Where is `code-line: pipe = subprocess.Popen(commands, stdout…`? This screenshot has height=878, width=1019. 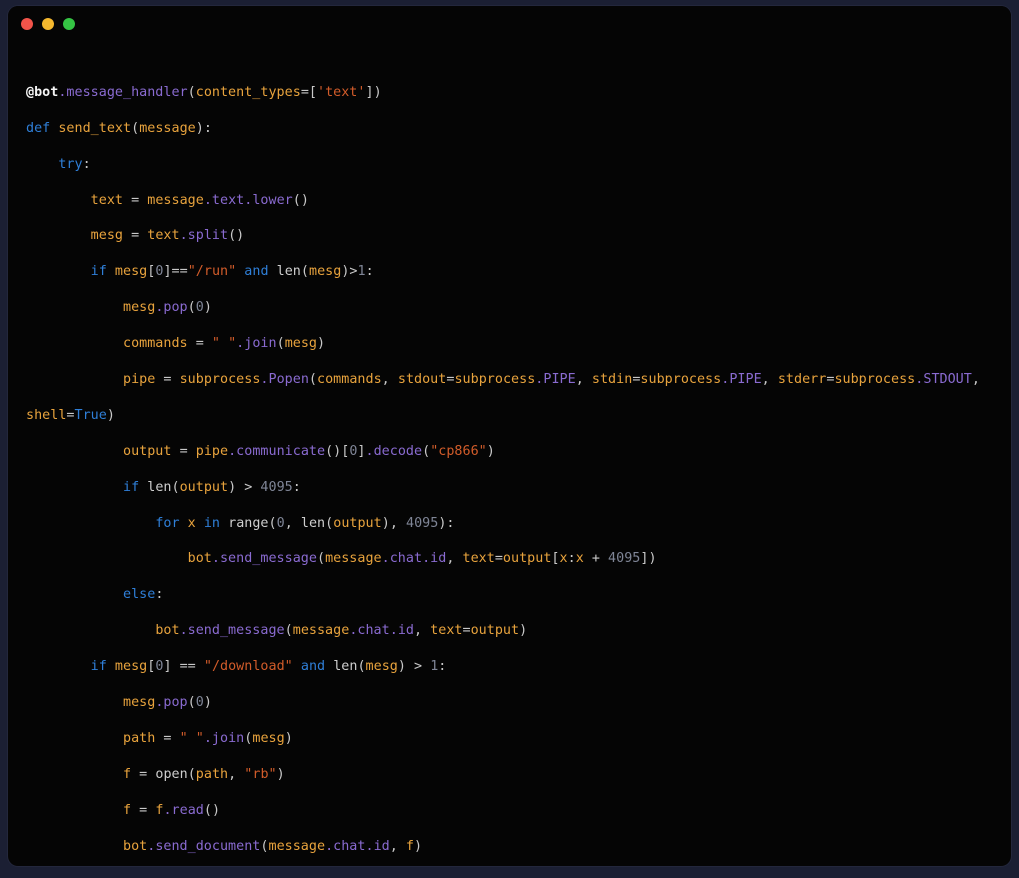
code-line: pipe = subprocess.Popen(commands, stdout… is located at coordinates (551, 380).